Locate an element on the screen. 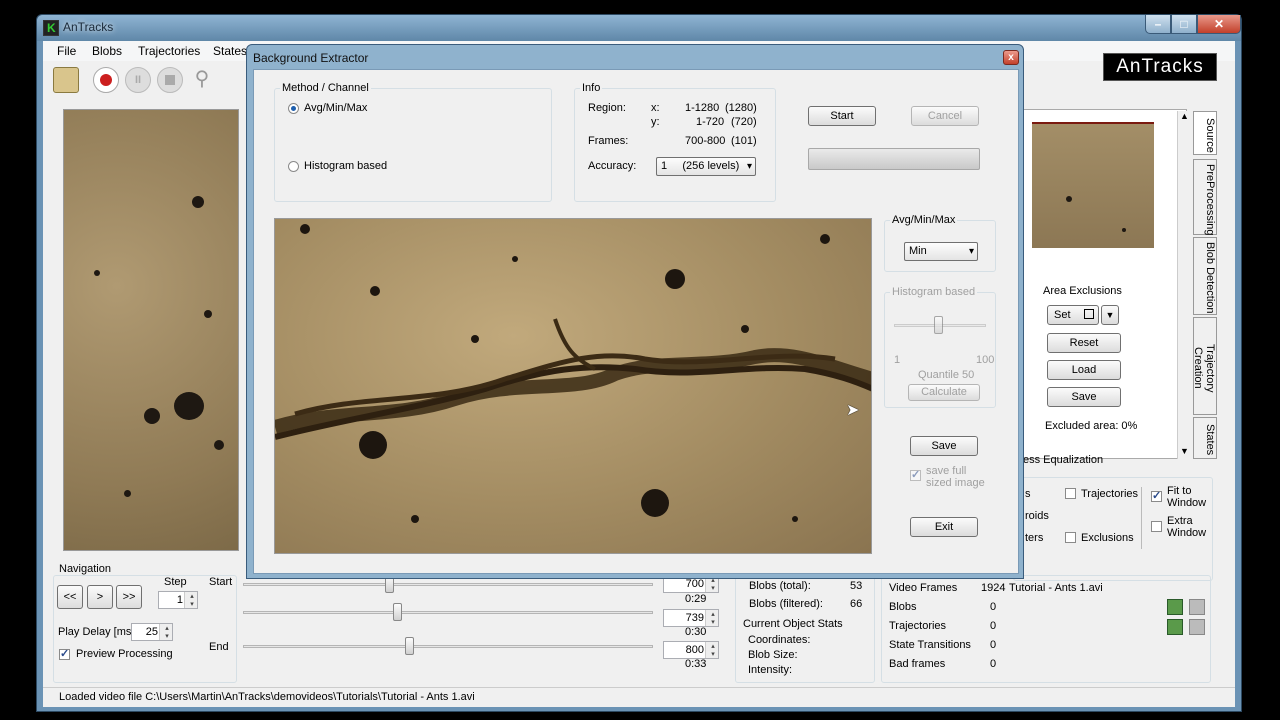 Image resolution: width=1280 pixels, height=720 pixels. video-view is located at coordinates (151, 330).